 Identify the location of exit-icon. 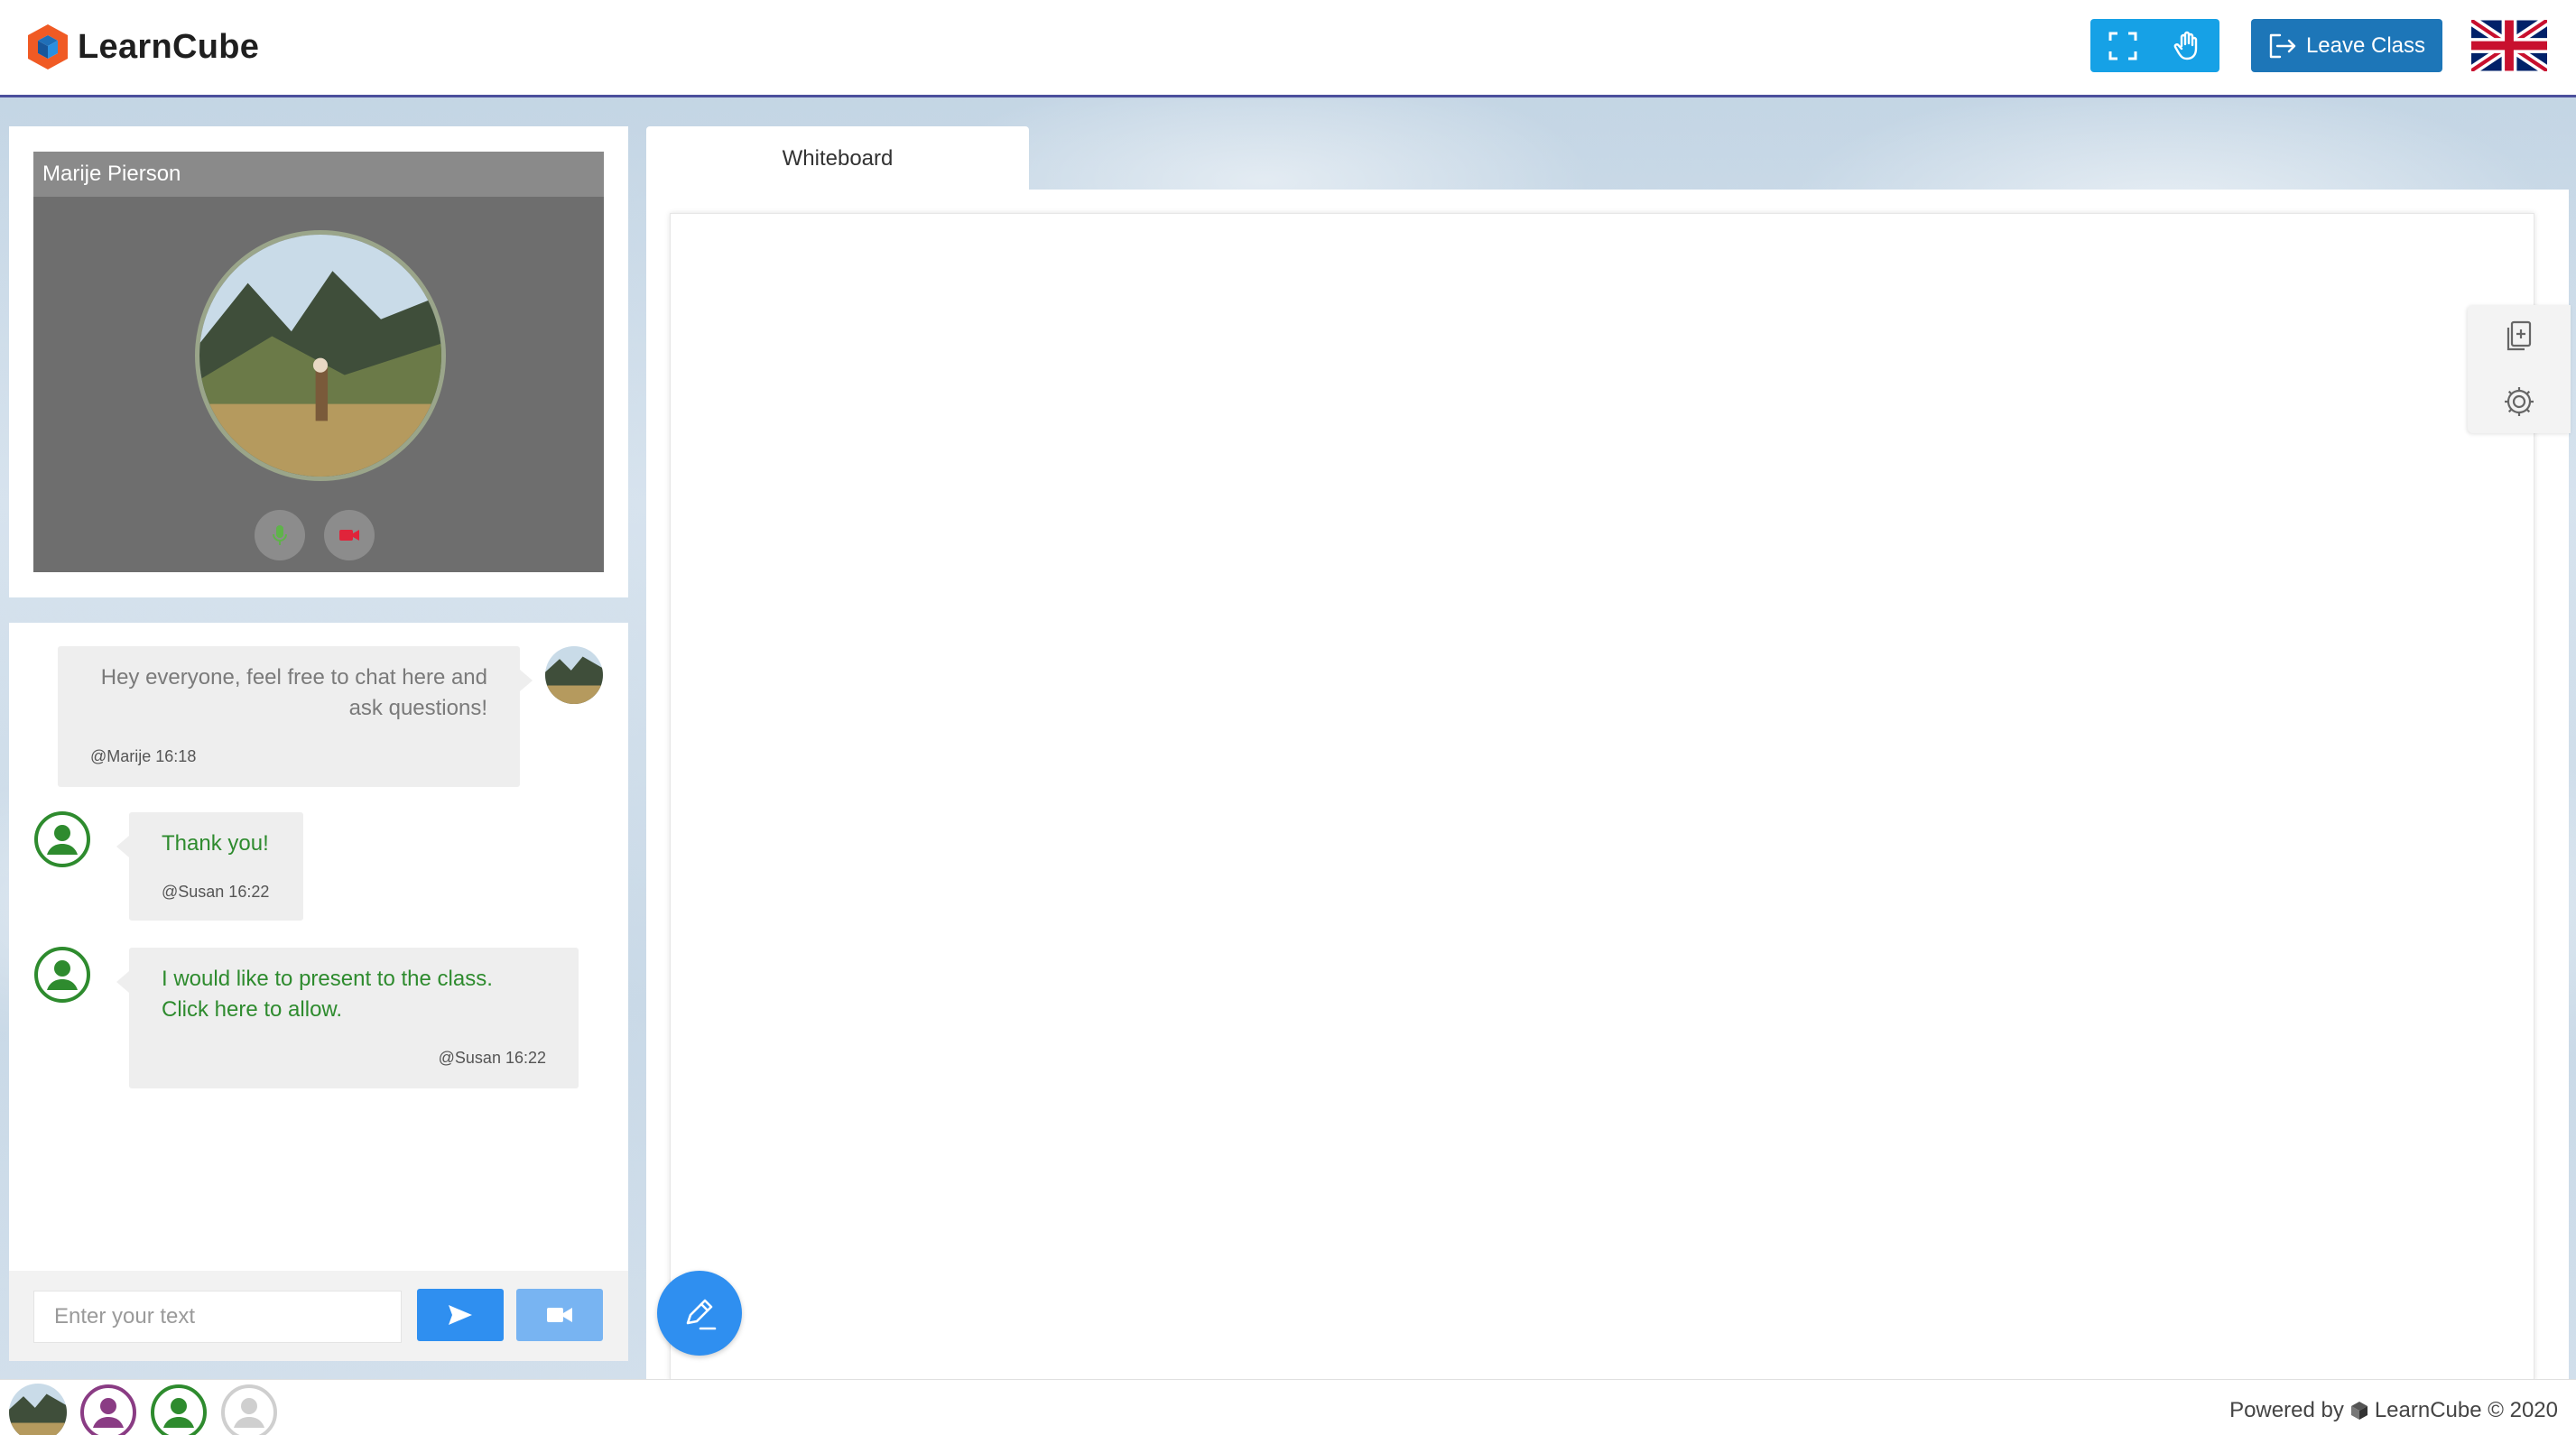
(2283, 45).